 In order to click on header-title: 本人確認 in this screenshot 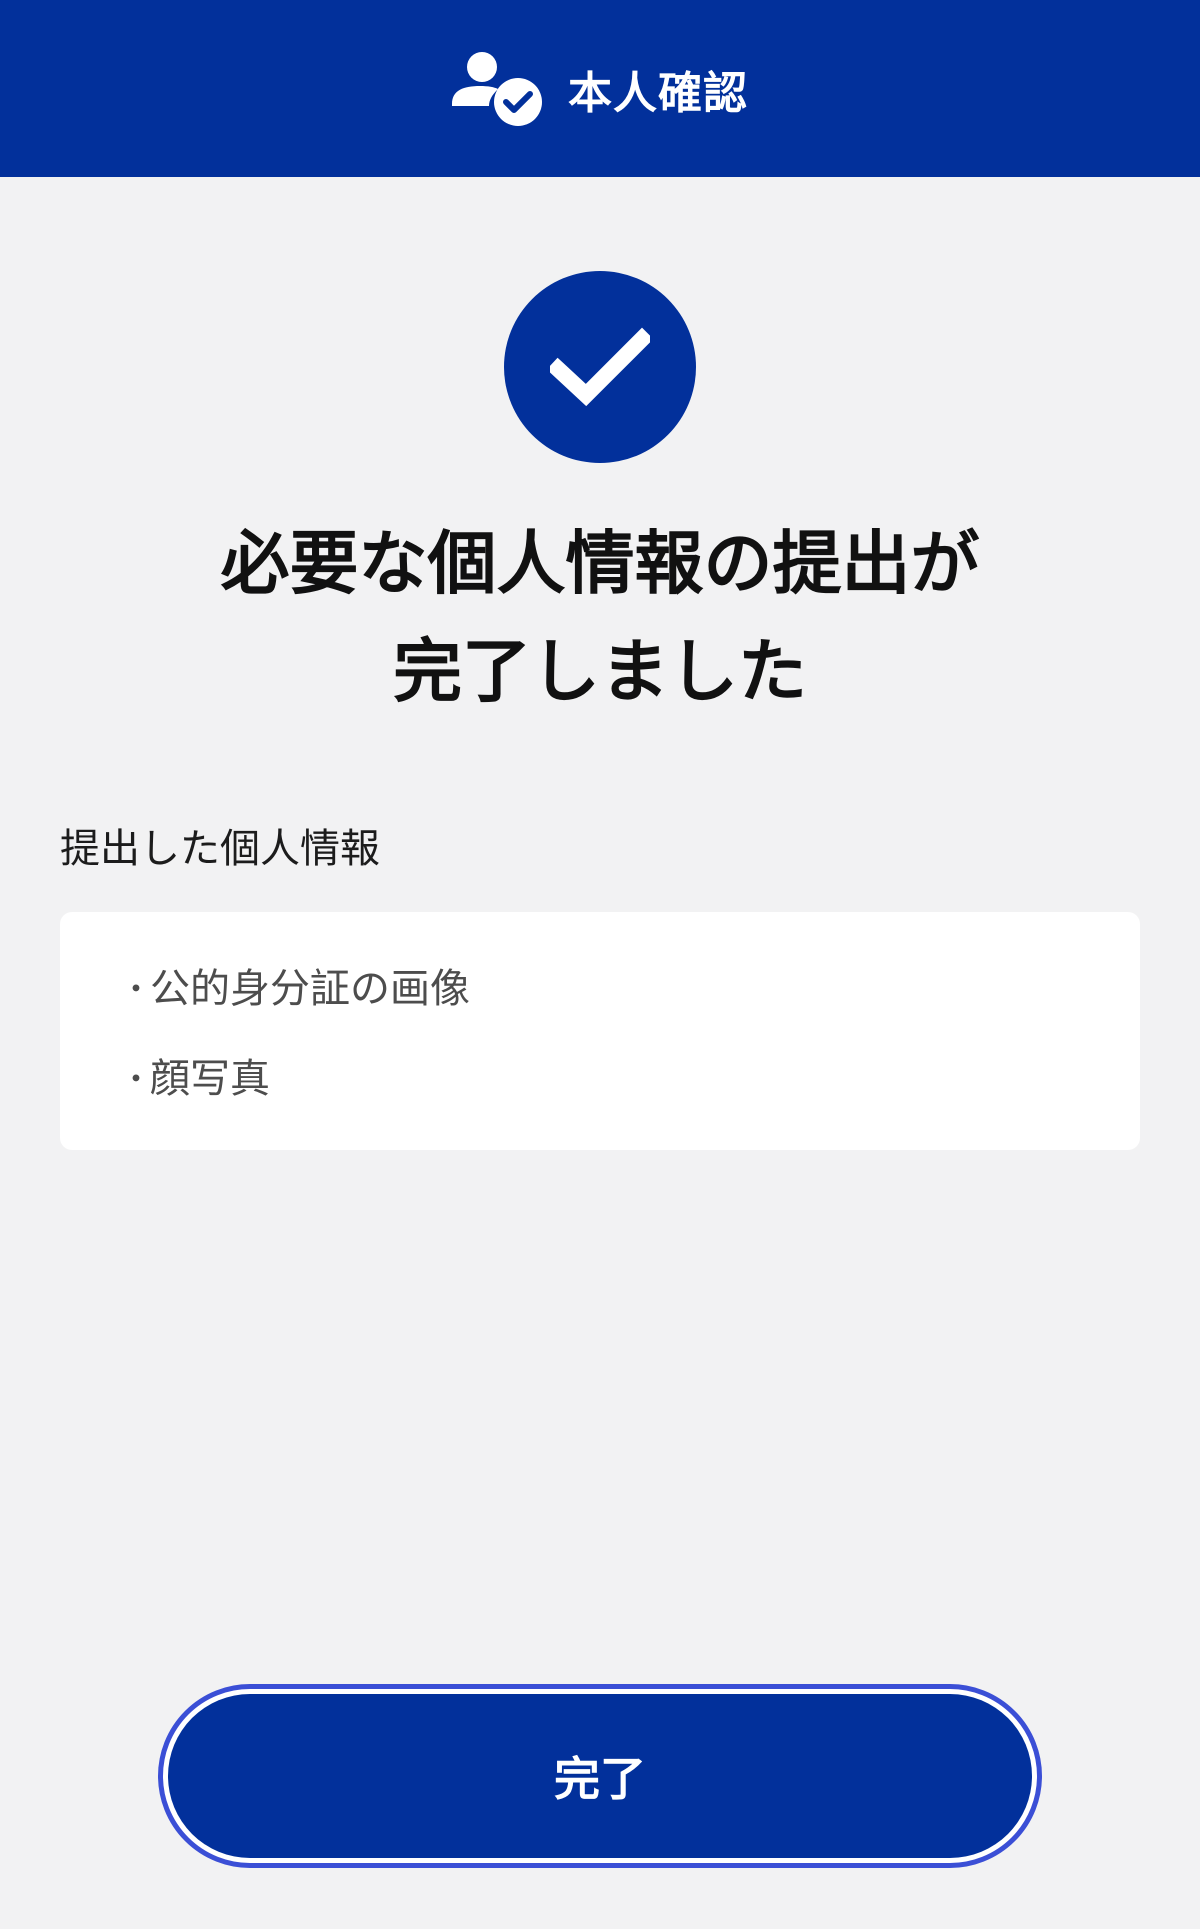, I will do `click(658, 93)`.